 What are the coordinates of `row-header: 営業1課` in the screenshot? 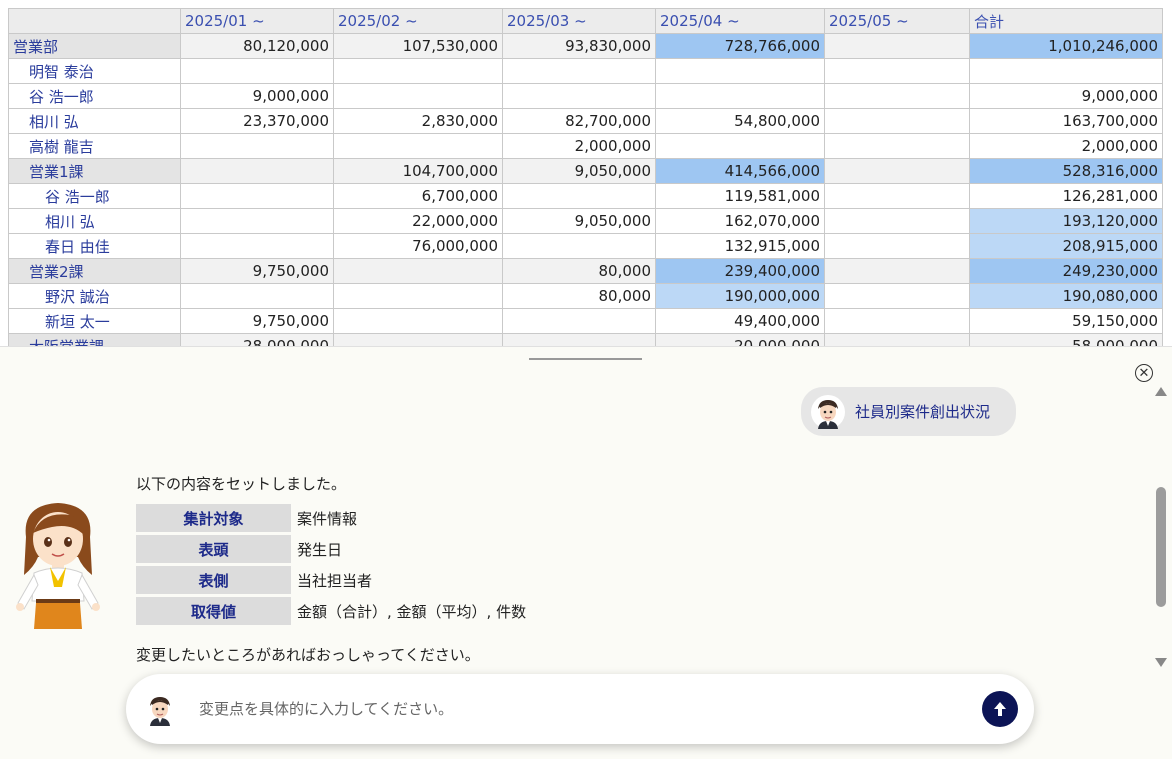 It's located at (94, 171).